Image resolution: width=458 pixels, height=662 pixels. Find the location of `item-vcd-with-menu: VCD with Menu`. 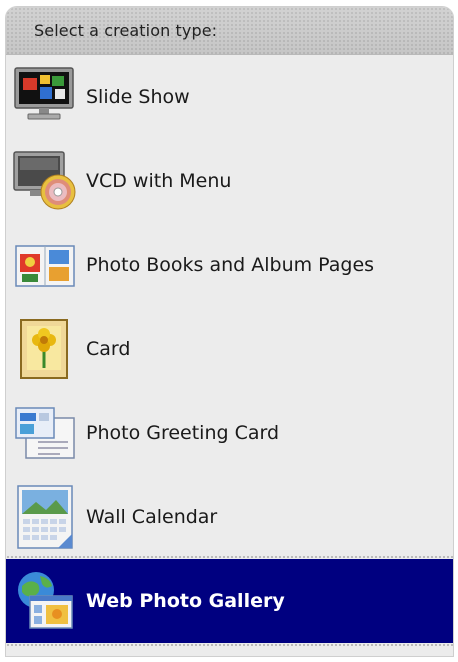

item-vcd-with-menu: VCD with Menu is located at coordinates (229, 181).